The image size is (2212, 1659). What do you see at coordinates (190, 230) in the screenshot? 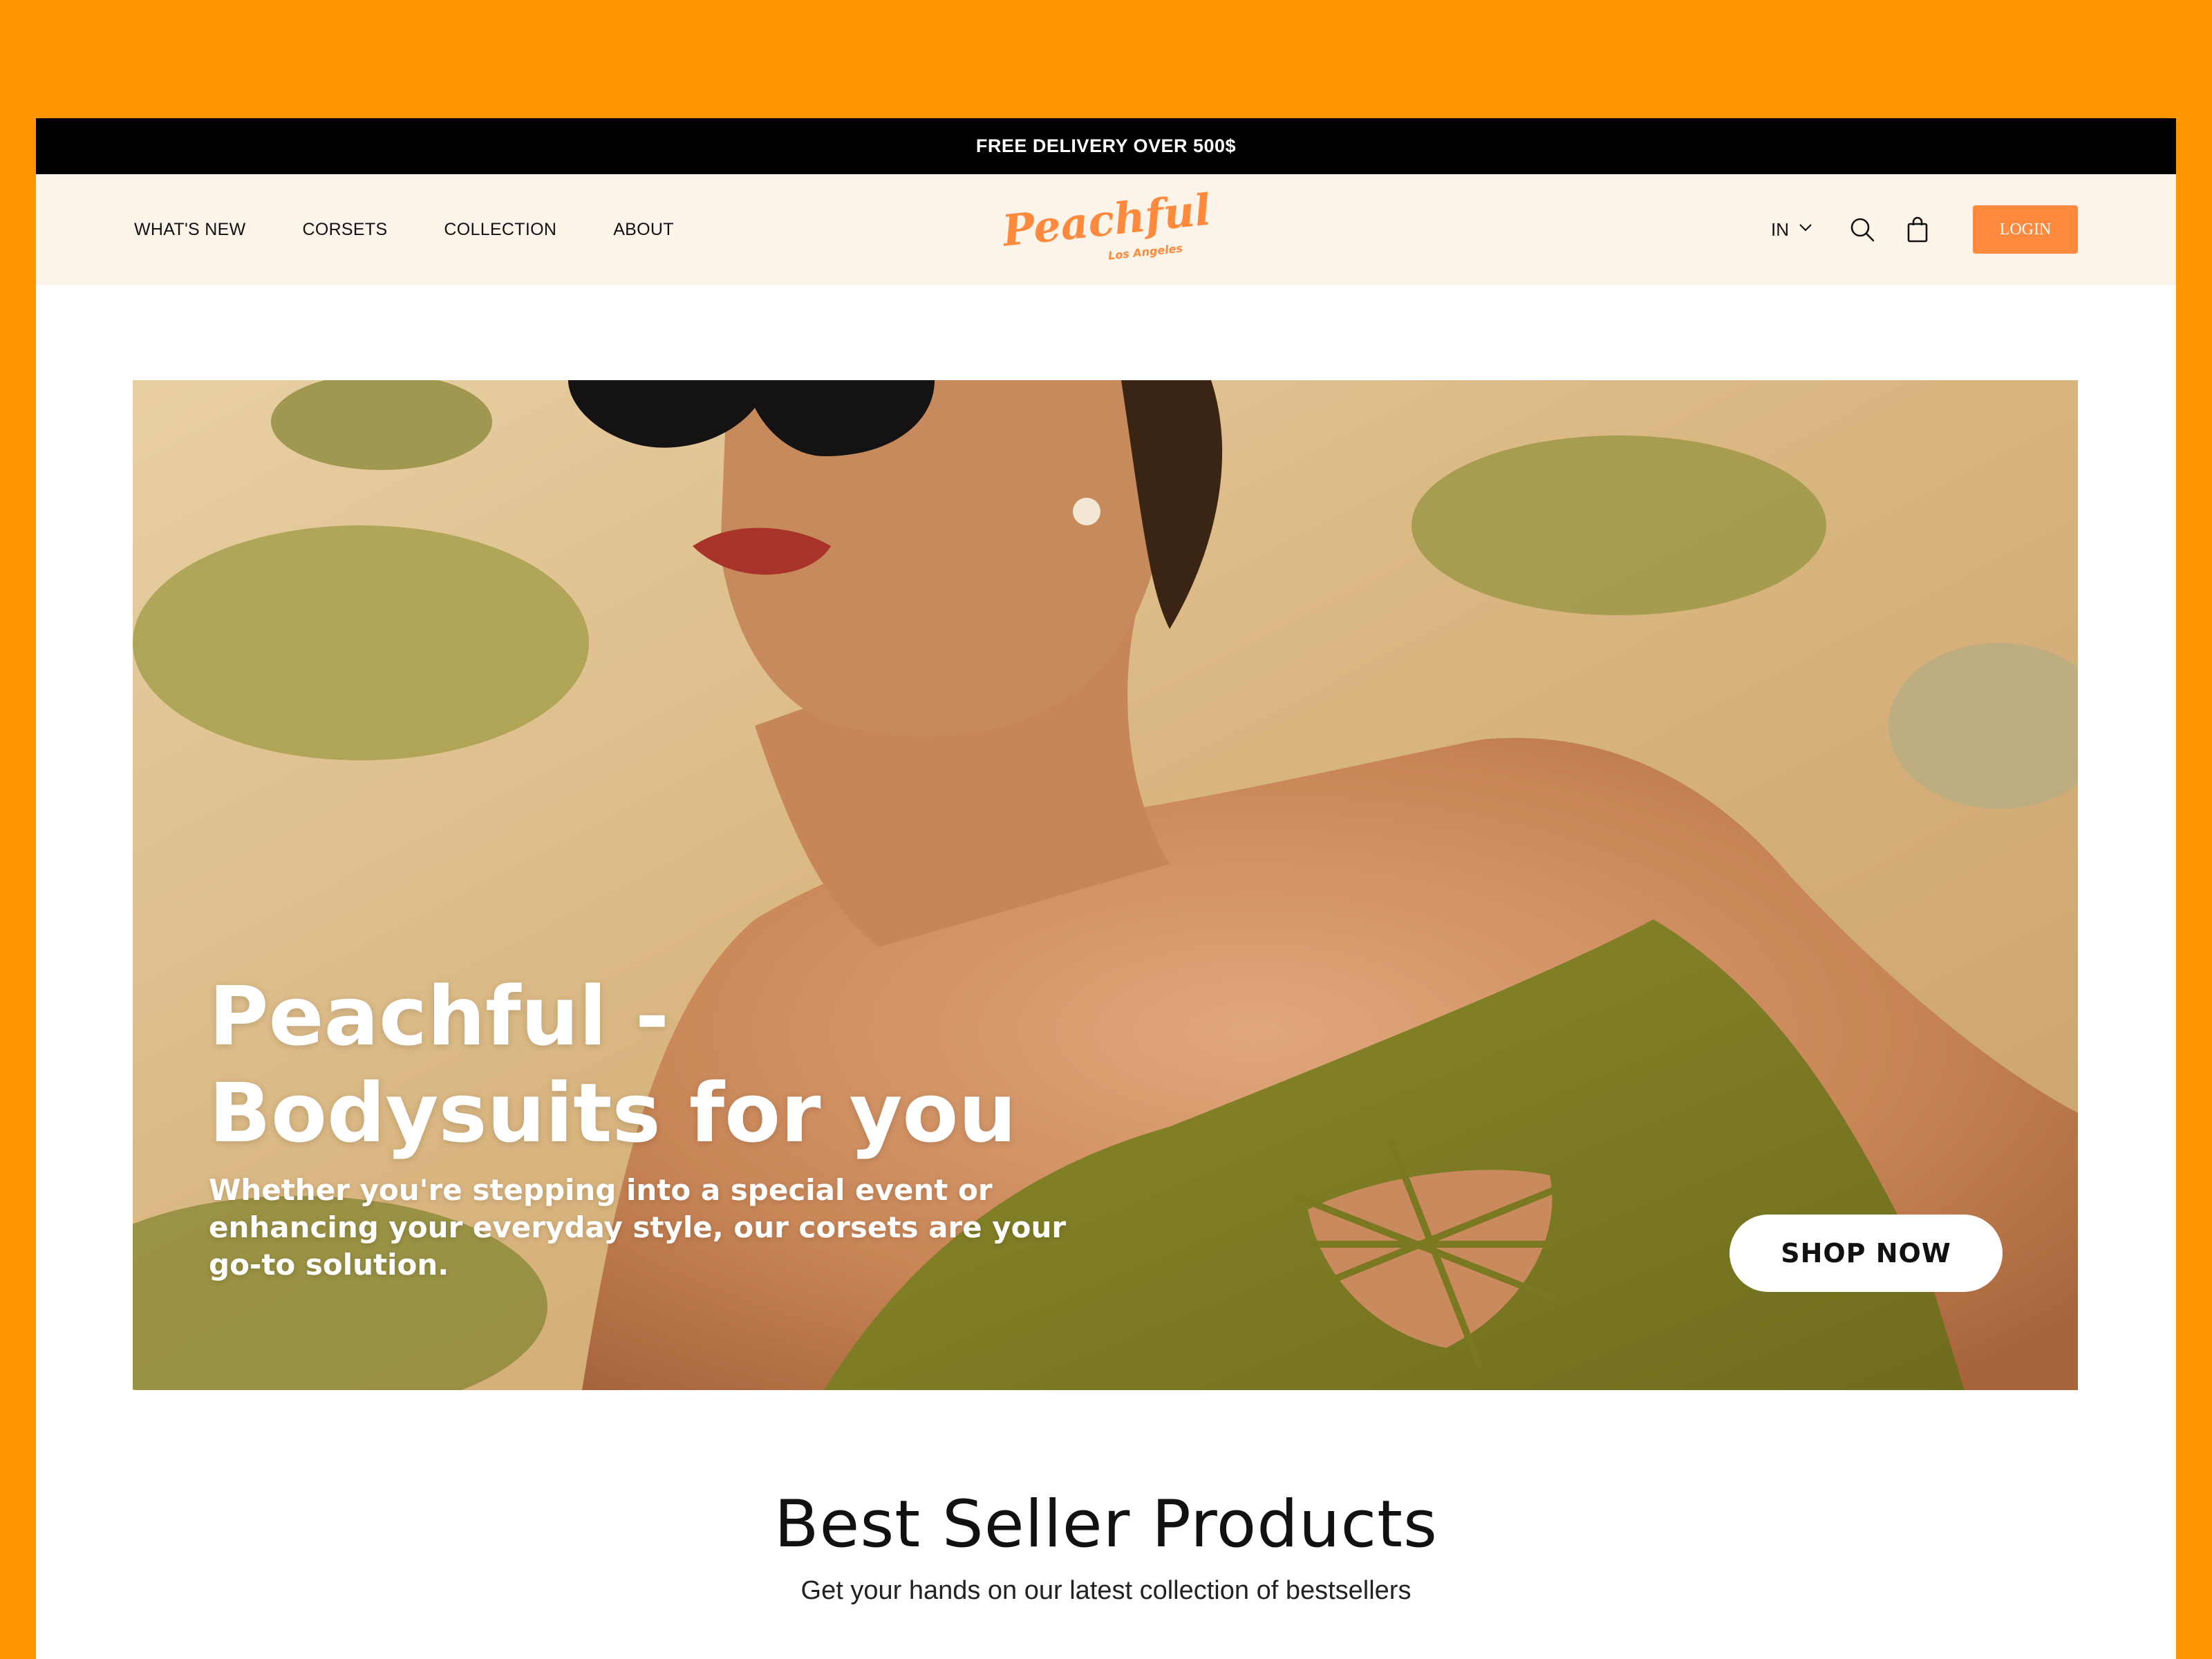
I see `nav-link-whats-new: WHAT'S NEW` at bounding box center [190, 230].